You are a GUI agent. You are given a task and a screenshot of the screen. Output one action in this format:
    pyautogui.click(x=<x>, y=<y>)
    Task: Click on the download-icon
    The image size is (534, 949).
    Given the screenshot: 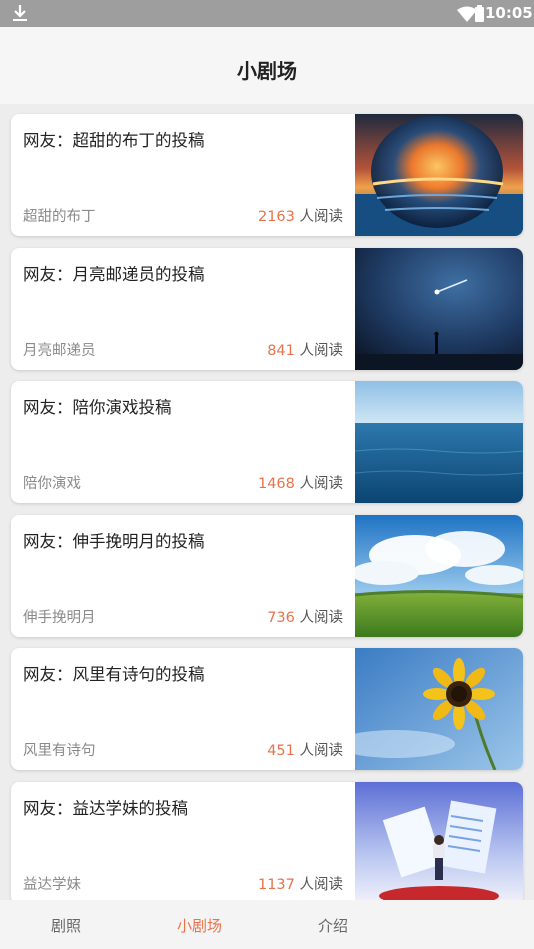 What is the action you would take?
    pyautogui.click(x=20, y=15)
    